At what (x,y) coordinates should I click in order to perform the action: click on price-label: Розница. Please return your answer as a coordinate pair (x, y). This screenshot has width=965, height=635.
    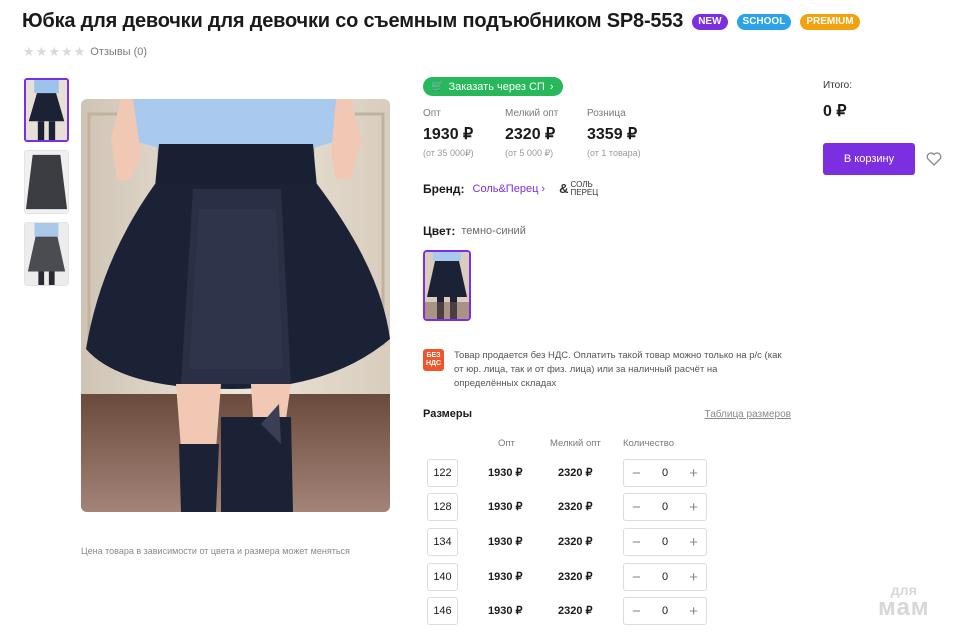
    Looking at the image, I should click on (606, 113).